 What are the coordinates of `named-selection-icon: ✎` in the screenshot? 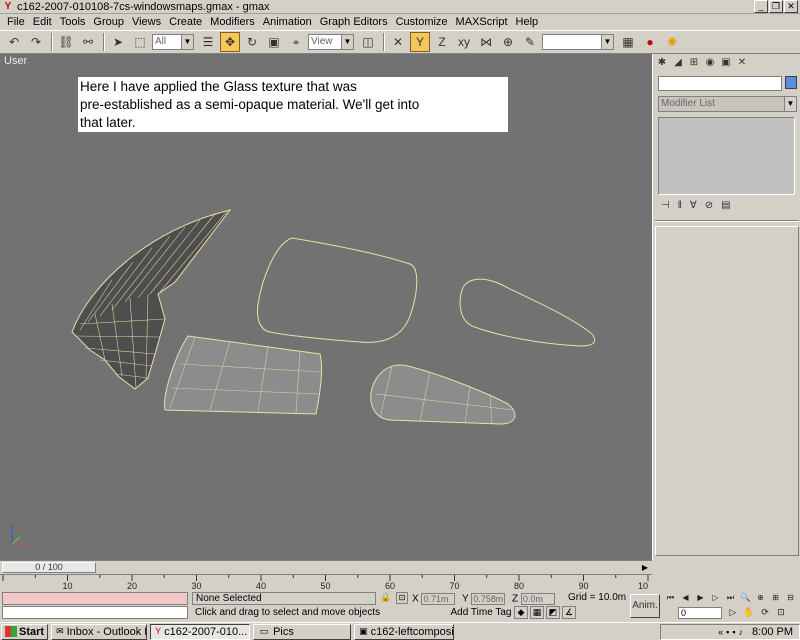 It's located at (530, 42).